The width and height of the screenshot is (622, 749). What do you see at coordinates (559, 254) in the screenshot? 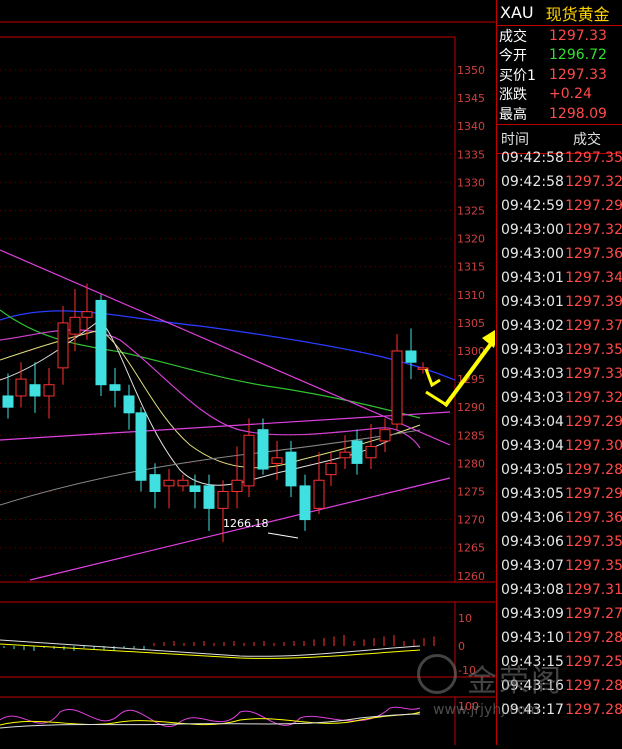
I see `trade-row: 09:43:00 1297.36` at bounding box center [559, 254].